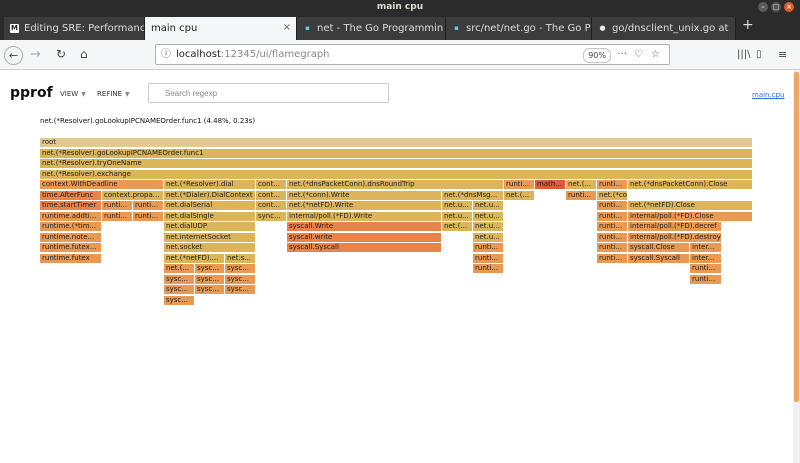  I want to click on flame-frame: net.(*dnsPacketConn).Close, so click(690, 185).